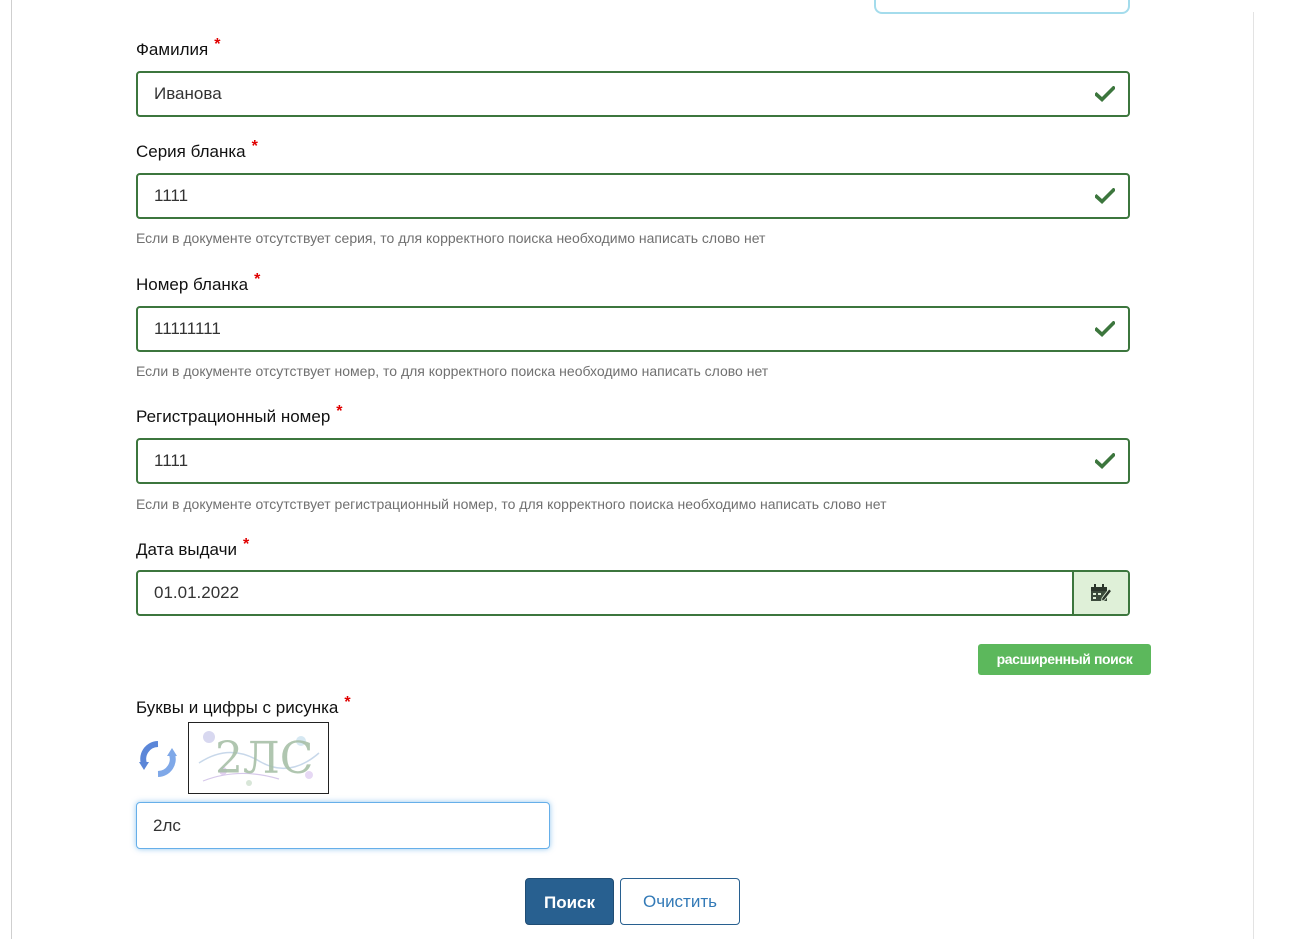 This screenshot has height=939, width=1312. Describe the element at coordinates (633, 461) in the screenshot. I see `reg-number-input: 1111` at that location.